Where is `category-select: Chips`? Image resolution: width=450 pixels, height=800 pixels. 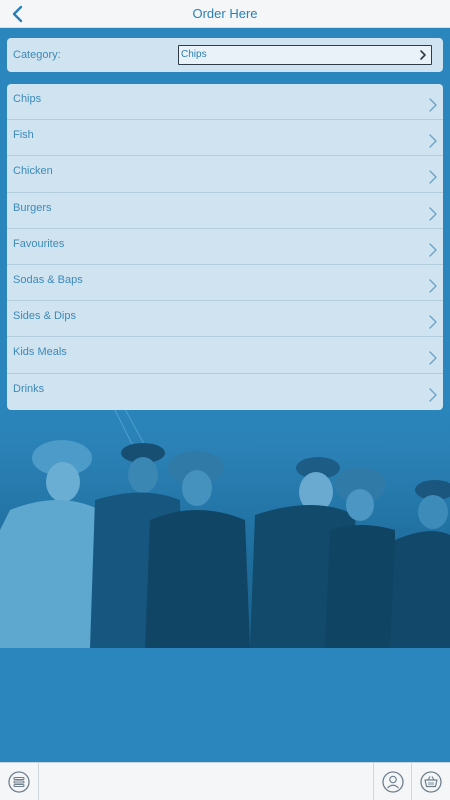 category-select: Chips is located at coordinates (305, 55).